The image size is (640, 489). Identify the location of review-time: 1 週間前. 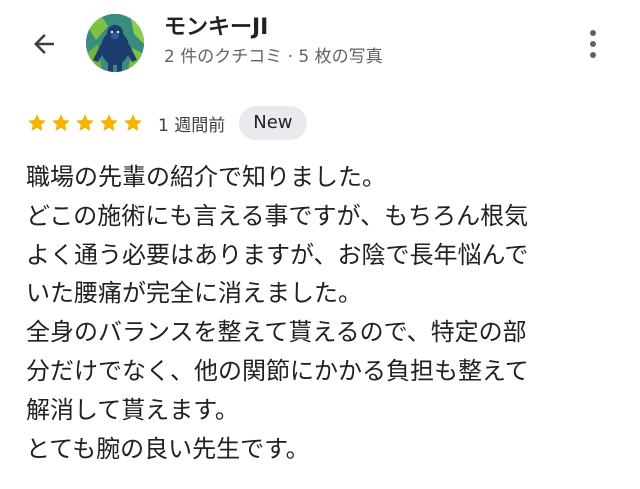
(192, 125).